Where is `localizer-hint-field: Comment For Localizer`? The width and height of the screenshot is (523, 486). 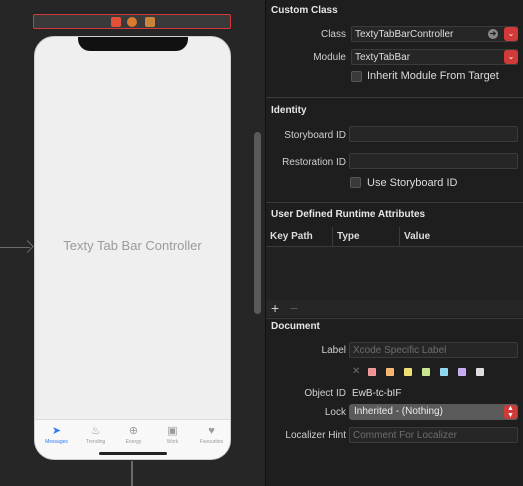
localizer-hint-field: Comment For Localizer is located at coordinates (433, 435).